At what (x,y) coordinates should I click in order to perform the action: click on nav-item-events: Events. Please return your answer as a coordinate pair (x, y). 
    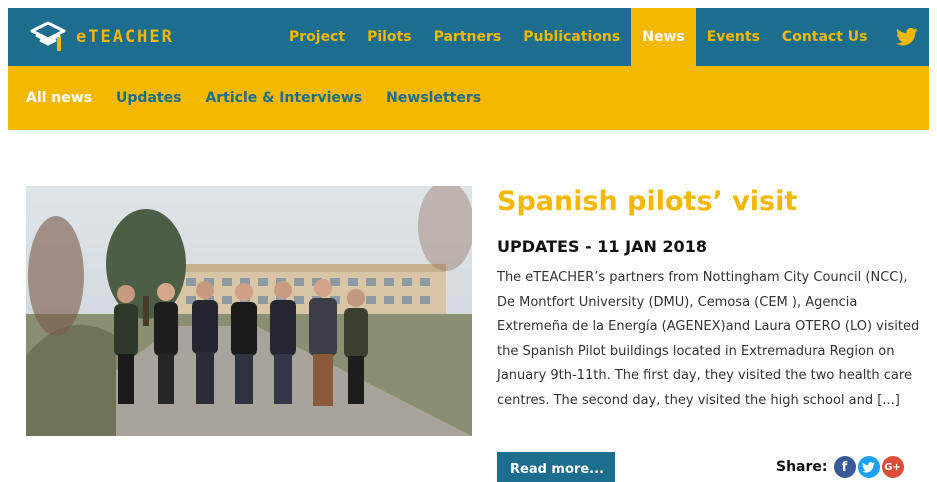
    Looking at the image, I should click on (733, 37).